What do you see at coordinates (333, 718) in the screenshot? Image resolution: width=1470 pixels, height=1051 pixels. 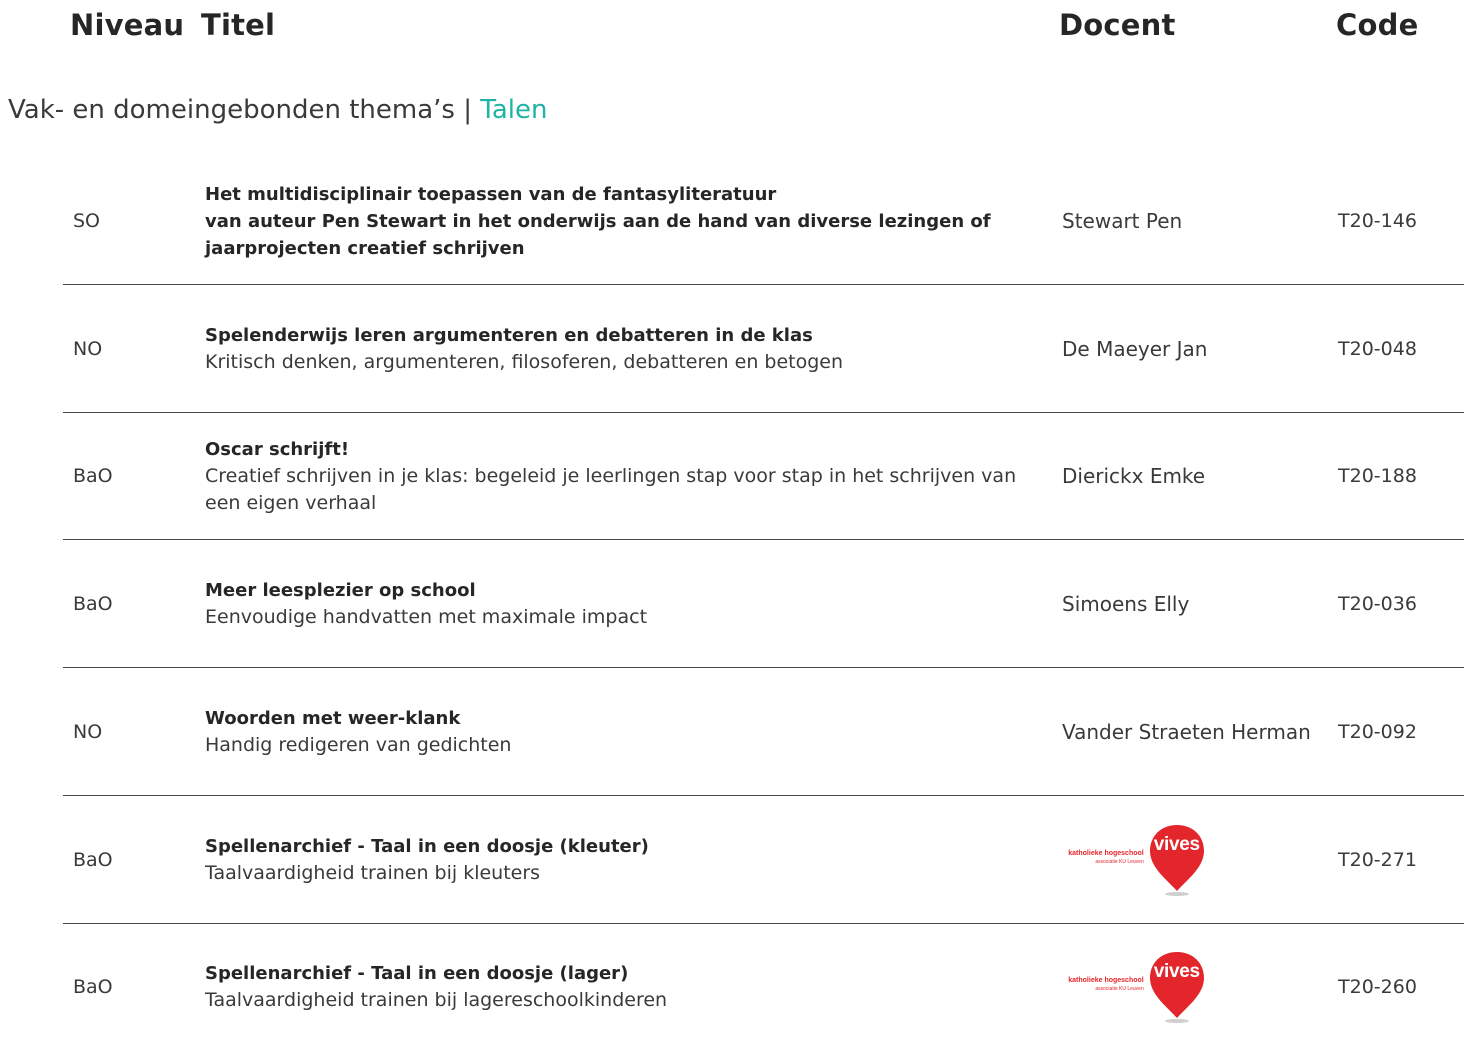 I see `row-title: Woorden met weer-klank` at bounding box center [333, 718].